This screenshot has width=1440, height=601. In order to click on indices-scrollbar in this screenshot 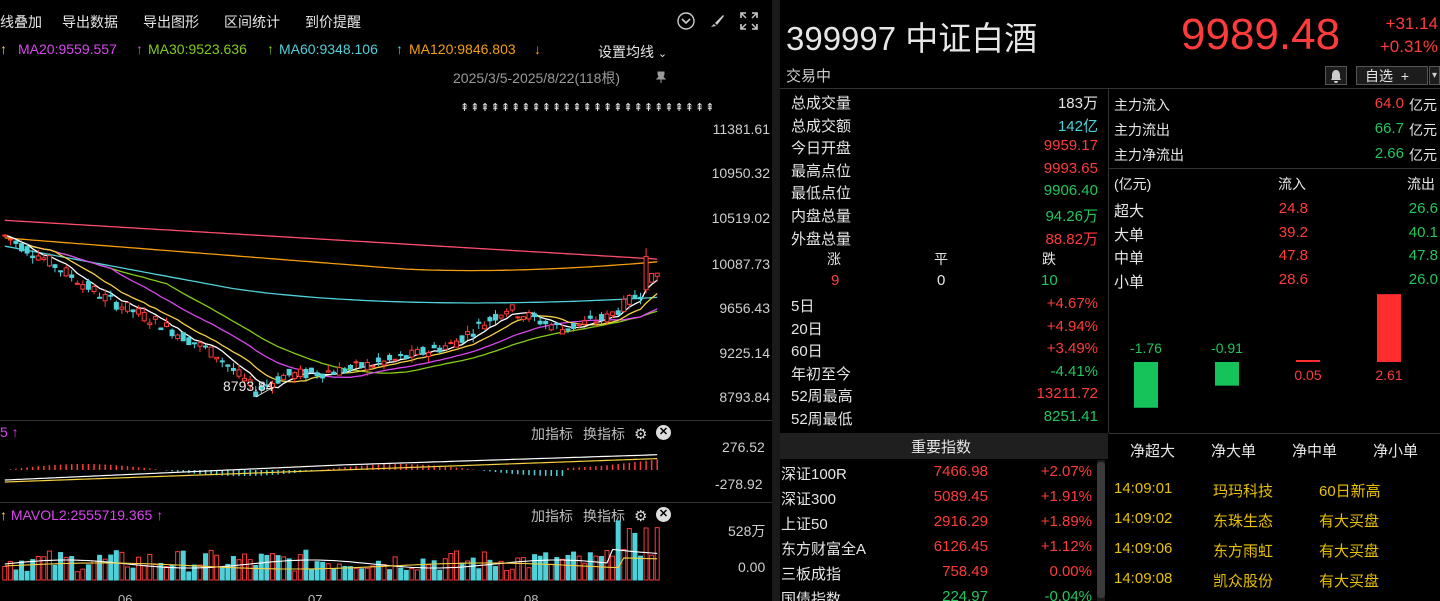, I will do `click(1101, 530)`.